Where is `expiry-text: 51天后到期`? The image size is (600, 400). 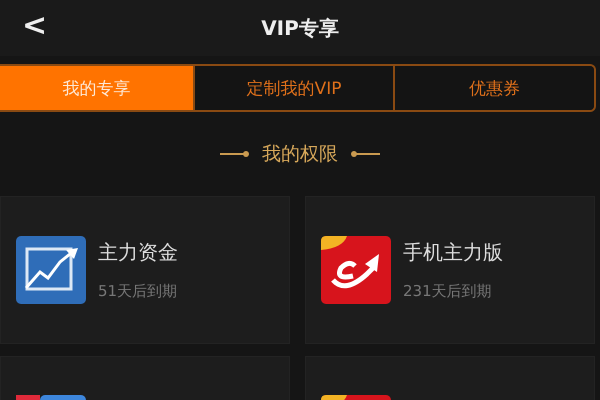 expiry-text: 51天后到期 is located at coordinates (138, 291).